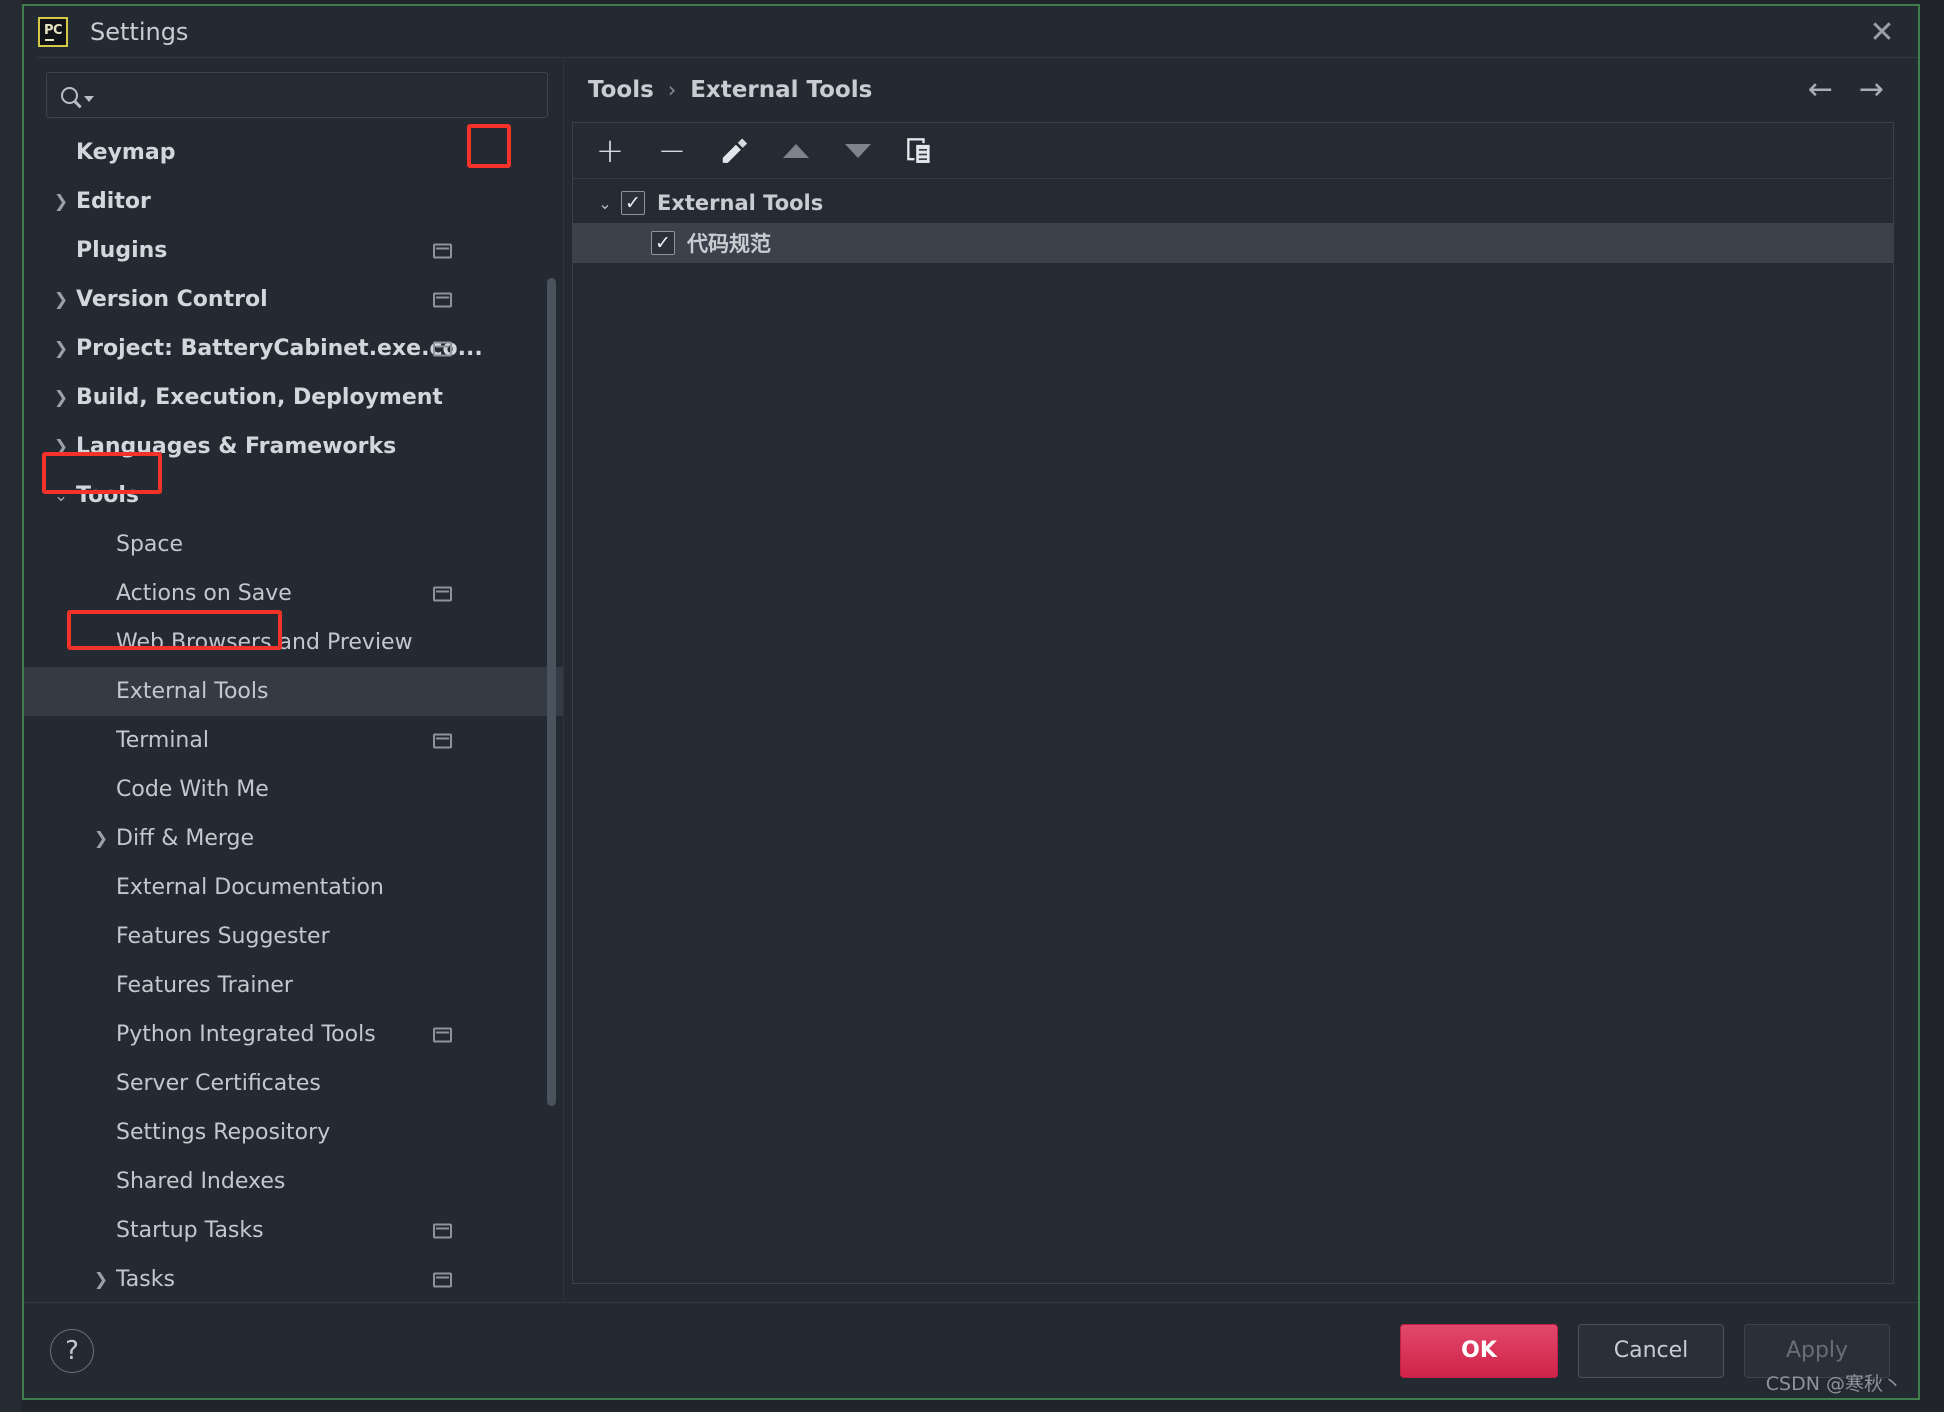 The height and width of the screenshot is (1412, 1944). I want to click on sidebar-item-label: Server Certificates, so click(218, 1083).